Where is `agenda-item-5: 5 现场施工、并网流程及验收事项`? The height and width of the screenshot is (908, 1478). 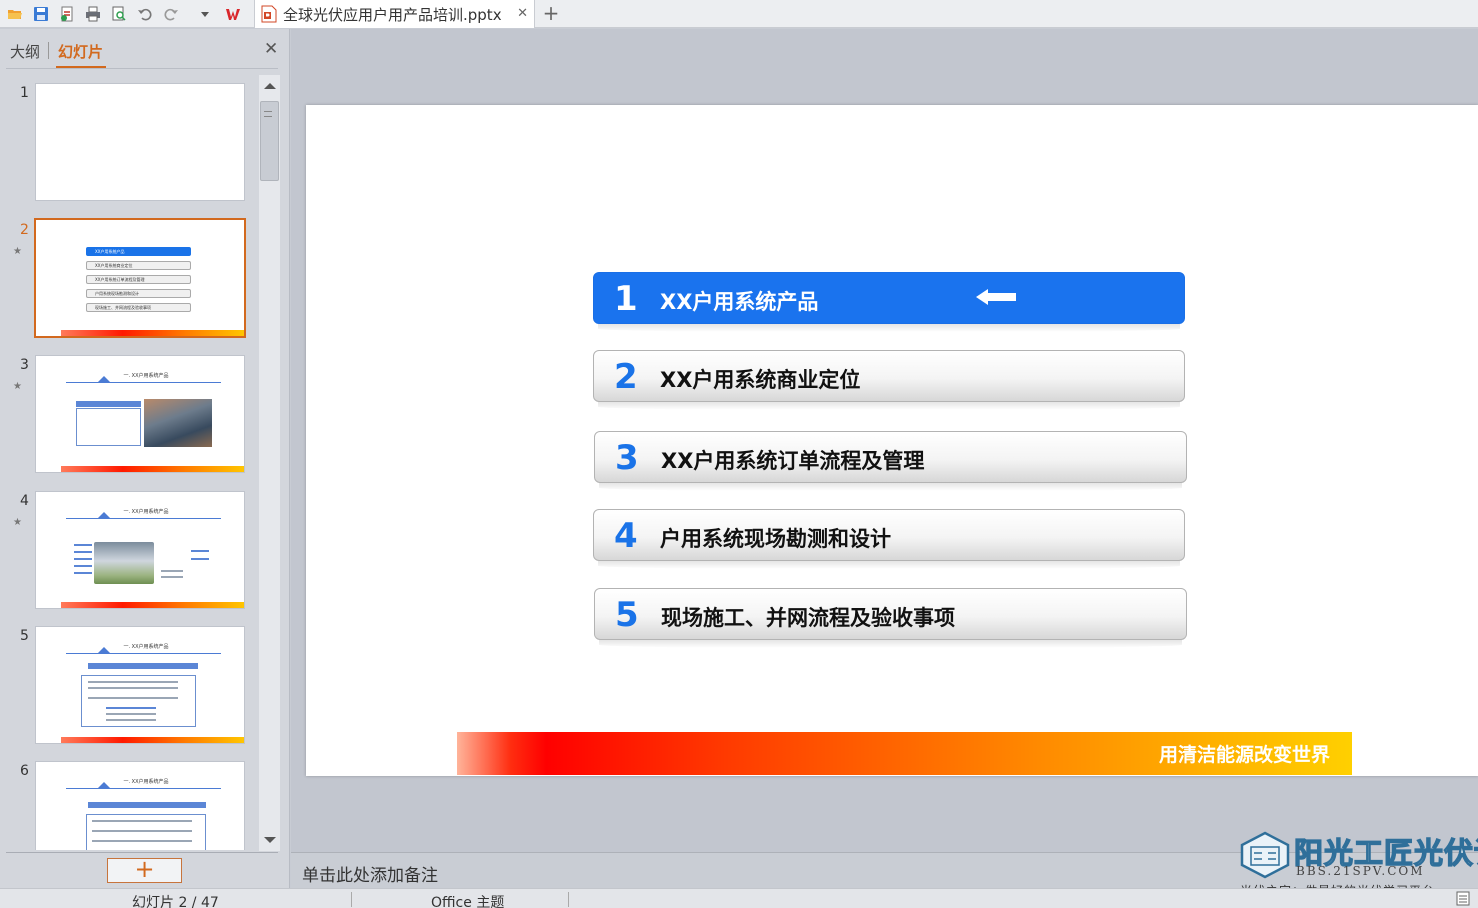
agenda-item-5: 5 现场施工、并网流程及验收事项 is located at coordinates (890, 618).